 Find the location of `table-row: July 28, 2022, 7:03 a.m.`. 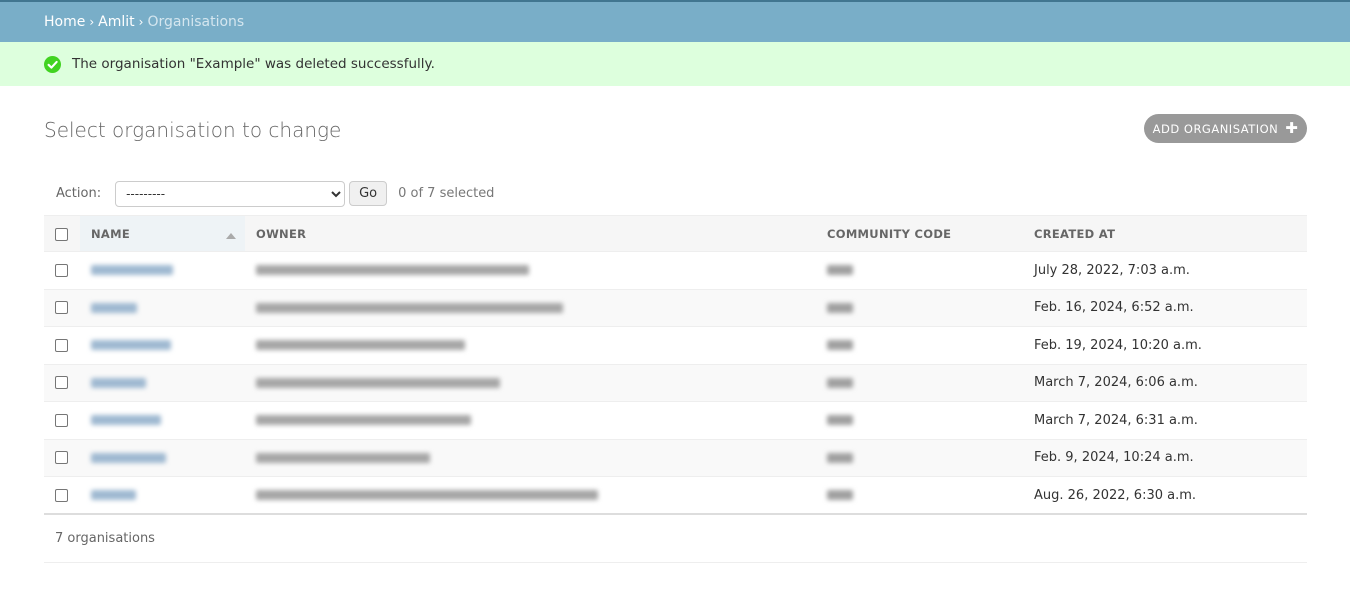

table-row: July 28, 2022, 7:03 a.m. is located at coordinates (675, 270).